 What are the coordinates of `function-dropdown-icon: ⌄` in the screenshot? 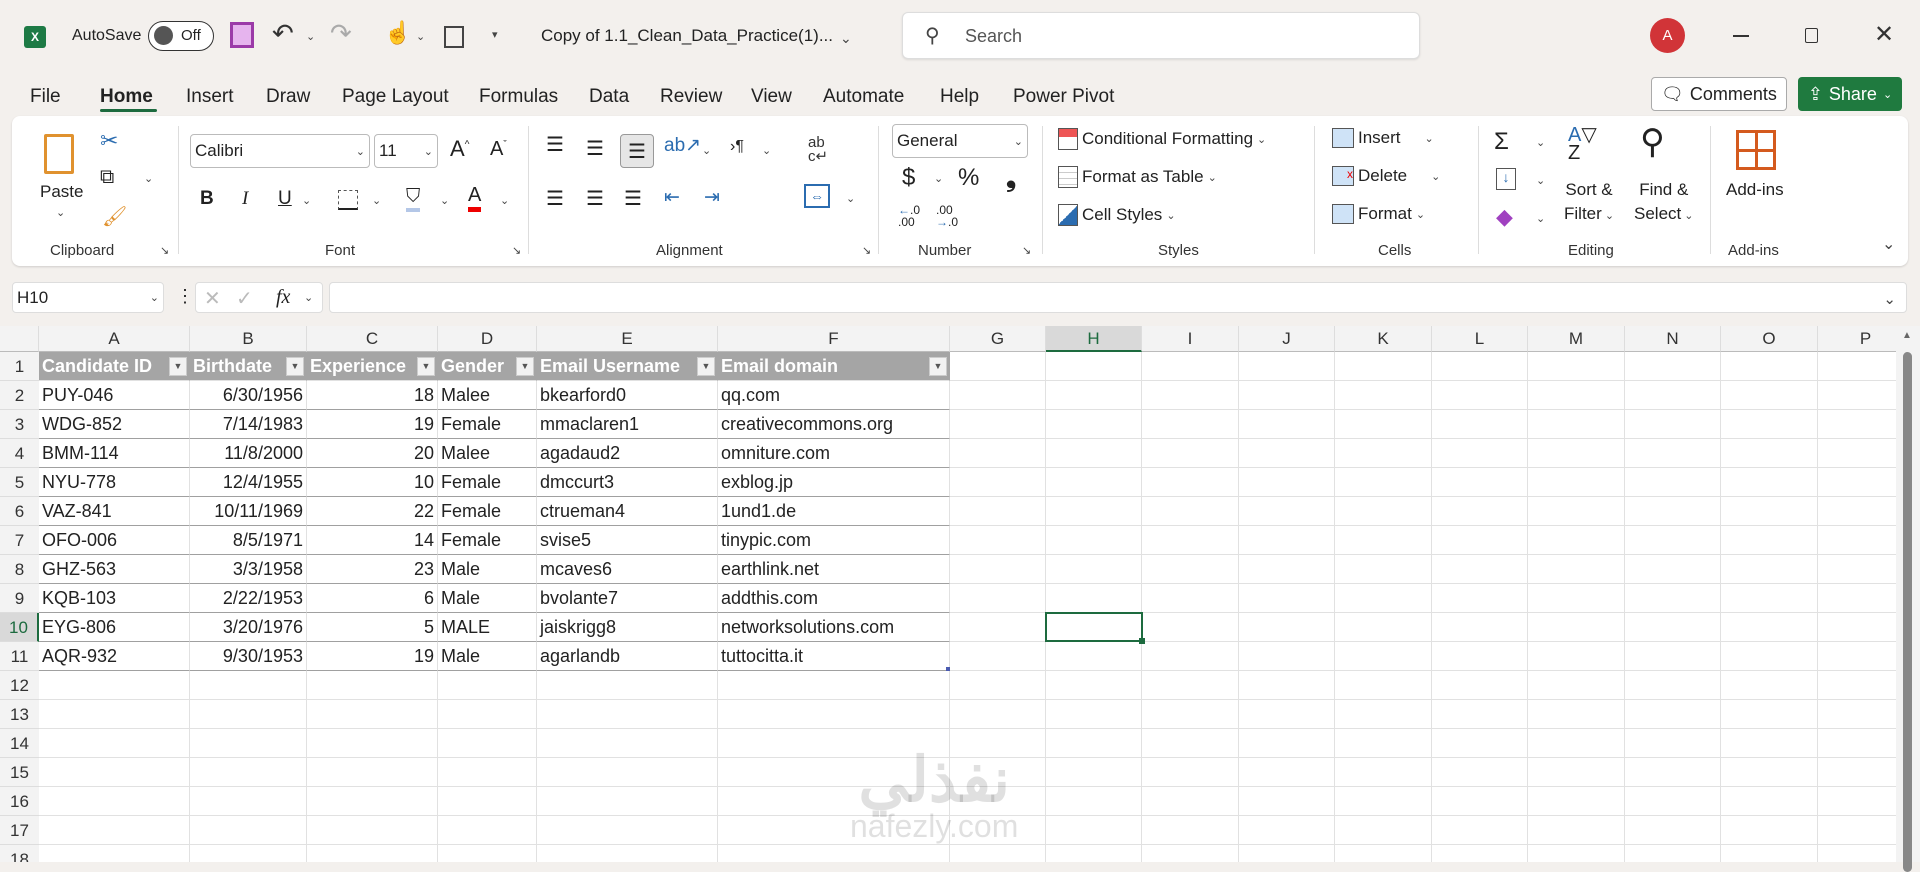 It's located at (308, 297).